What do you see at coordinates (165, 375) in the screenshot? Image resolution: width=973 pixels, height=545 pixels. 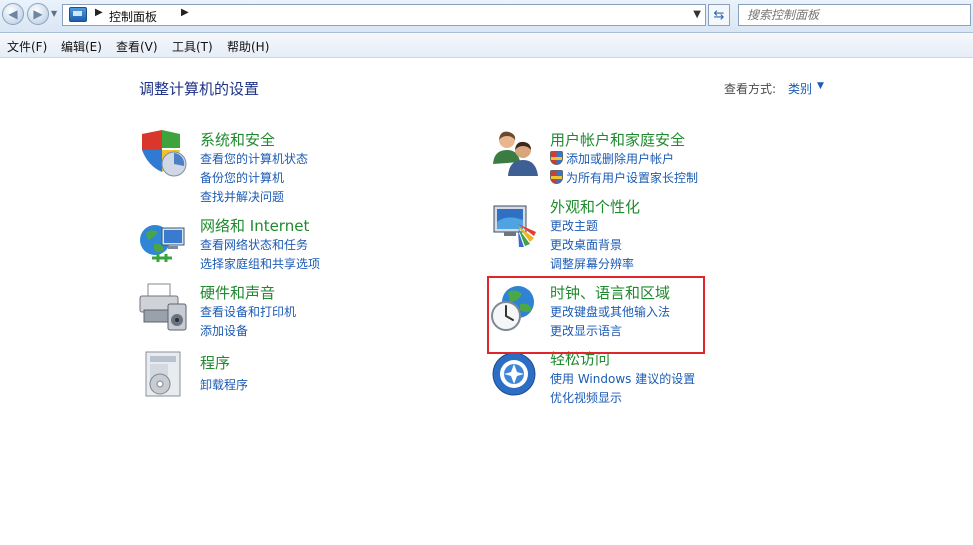 I see `programs-icon` at bounding box center [165, 375].